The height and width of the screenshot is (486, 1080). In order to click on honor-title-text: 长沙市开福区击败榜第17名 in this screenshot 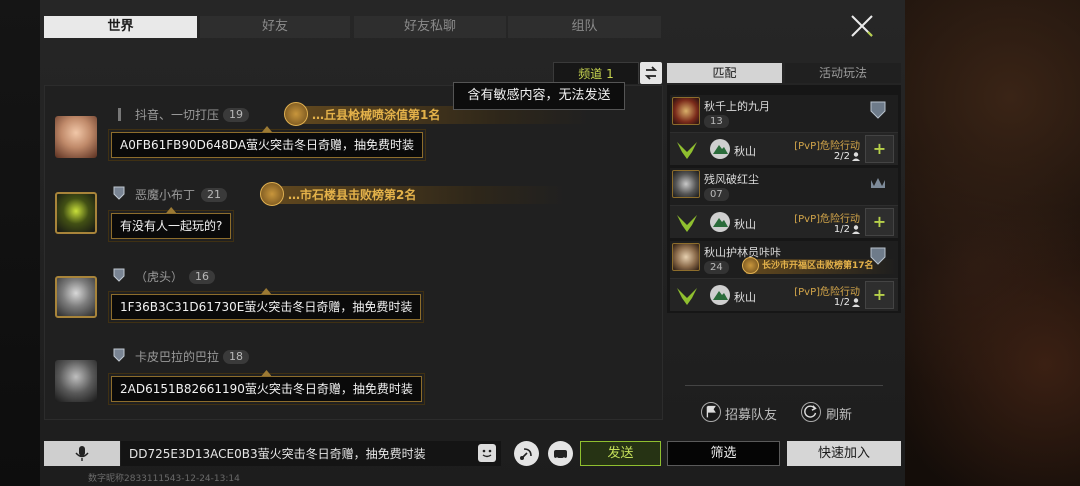, I will do `click(818, 266)`.